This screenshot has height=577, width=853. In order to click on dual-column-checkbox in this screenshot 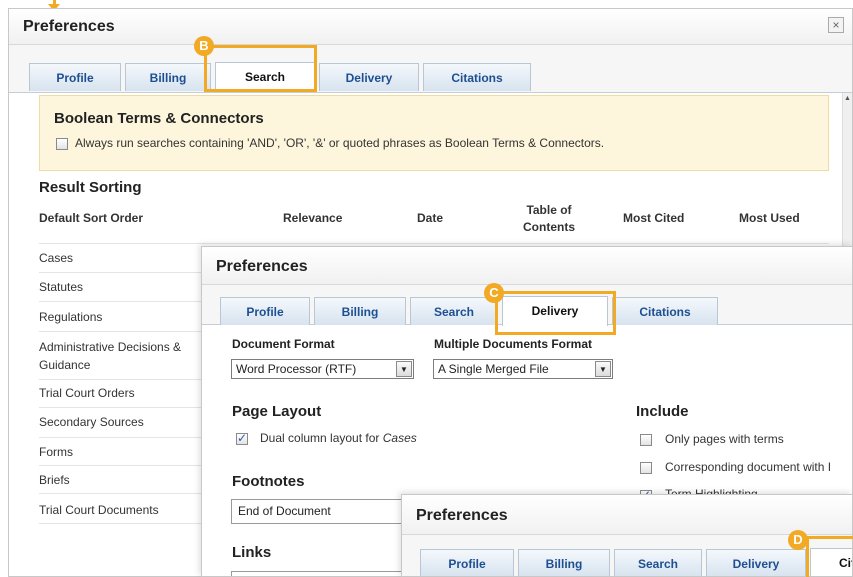, I will do `click(242, 438)`.